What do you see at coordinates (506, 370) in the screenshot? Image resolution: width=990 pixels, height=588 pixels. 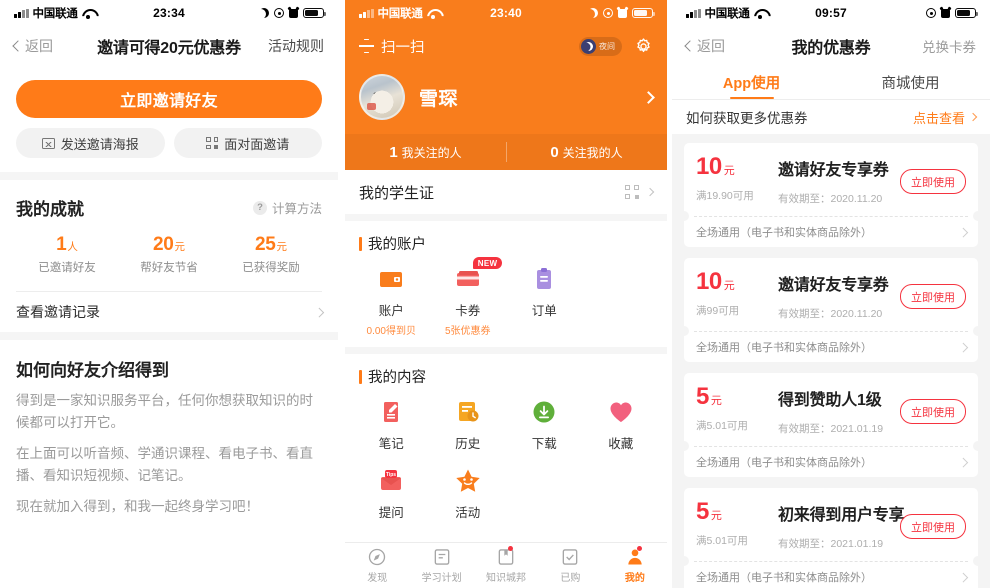 I see `content-group-title: 我的内容` at bounding box center [506, 370].